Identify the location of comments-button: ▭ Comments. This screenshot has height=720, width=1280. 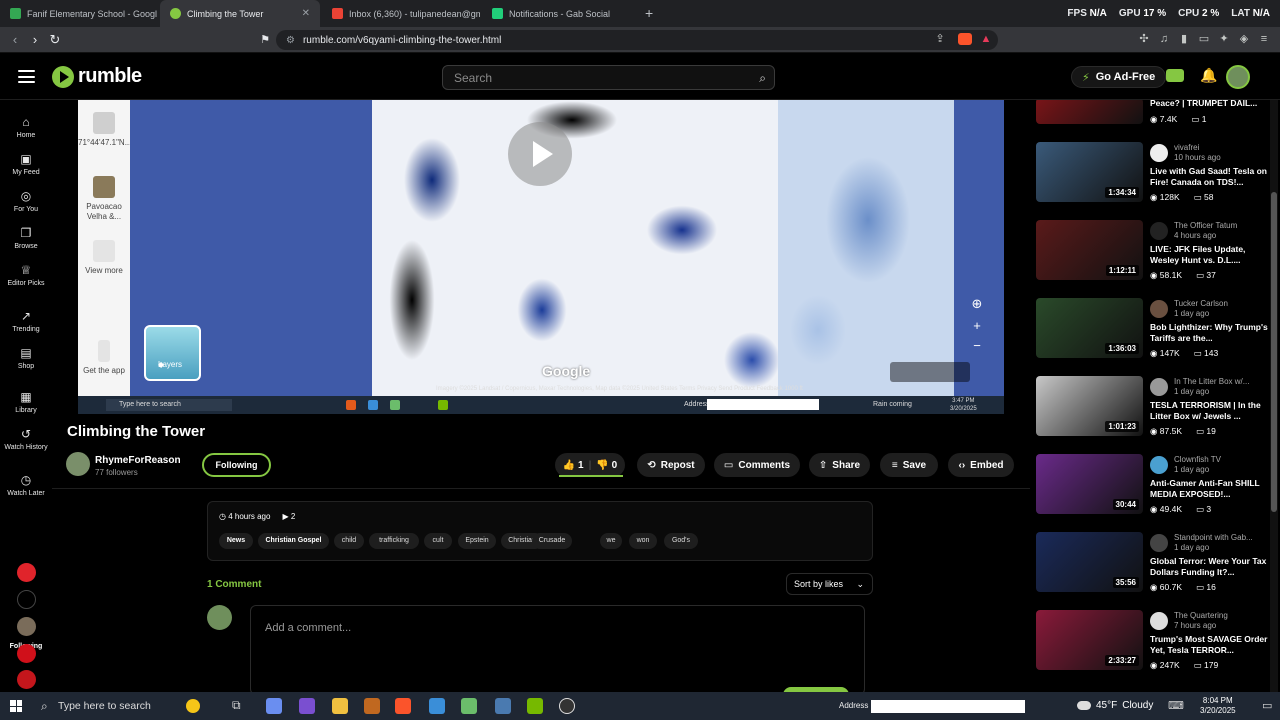
(757, 465).